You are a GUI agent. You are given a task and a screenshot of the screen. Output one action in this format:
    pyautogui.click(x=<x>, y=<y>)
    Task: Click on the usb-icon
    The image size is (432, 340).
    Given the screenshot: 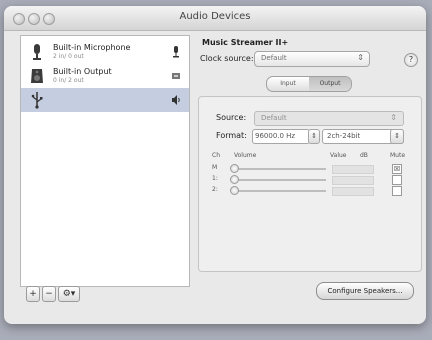 What is the action you would take?
    pyautogui.click(x=37, y=100)
    